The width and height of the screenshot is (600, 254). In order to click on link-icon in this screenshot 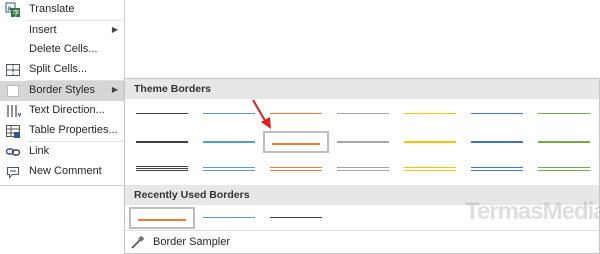, I will do `click(13, 152)`.